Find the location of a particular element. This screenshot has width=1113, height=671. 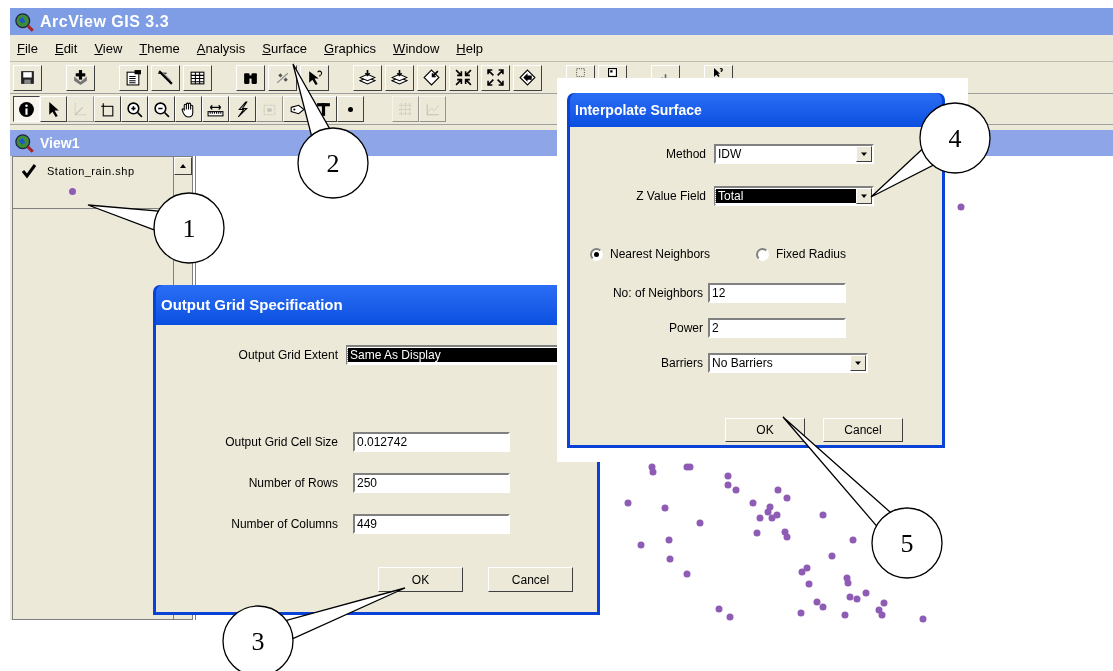

callout-number: 3 is located at coordinates (258, 641).